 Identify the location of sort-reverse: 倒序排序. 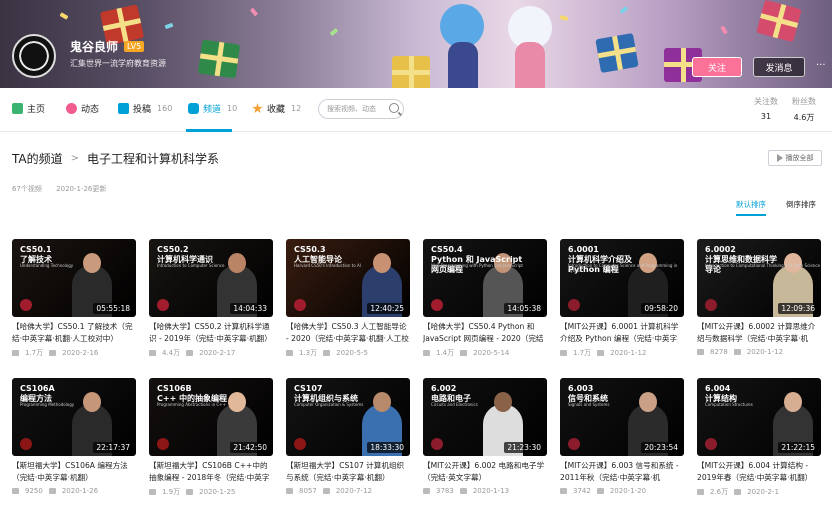
(801, 204).